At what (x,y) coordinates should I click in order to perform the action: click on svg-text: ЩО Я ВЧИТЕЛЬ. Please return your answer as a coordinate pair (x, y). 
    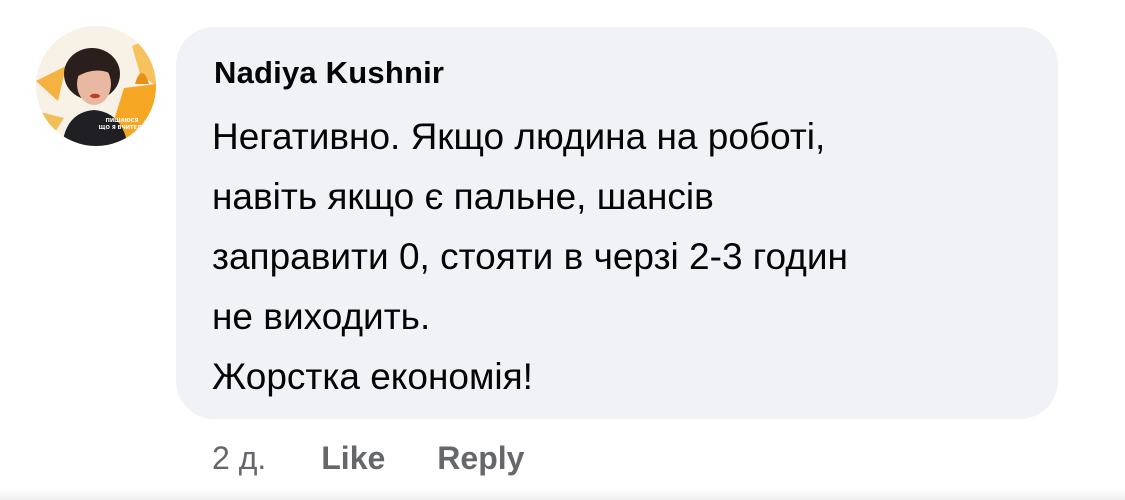
    Looking at the image, I should click on (122, 128).